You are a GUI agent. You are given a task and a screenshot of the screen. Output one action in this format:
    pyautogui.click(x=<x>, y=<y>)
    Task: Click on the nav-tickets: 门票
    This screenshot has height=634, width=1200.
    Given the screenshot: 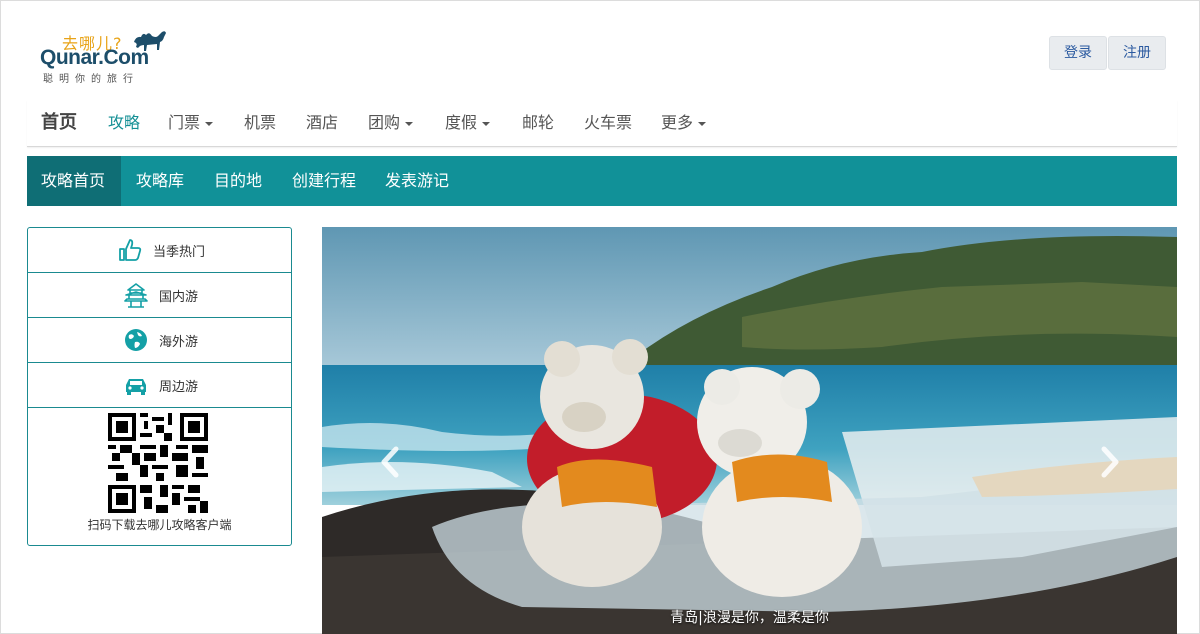 What is the action you would take?
    pyautogui.click(x=191, y=121)
    